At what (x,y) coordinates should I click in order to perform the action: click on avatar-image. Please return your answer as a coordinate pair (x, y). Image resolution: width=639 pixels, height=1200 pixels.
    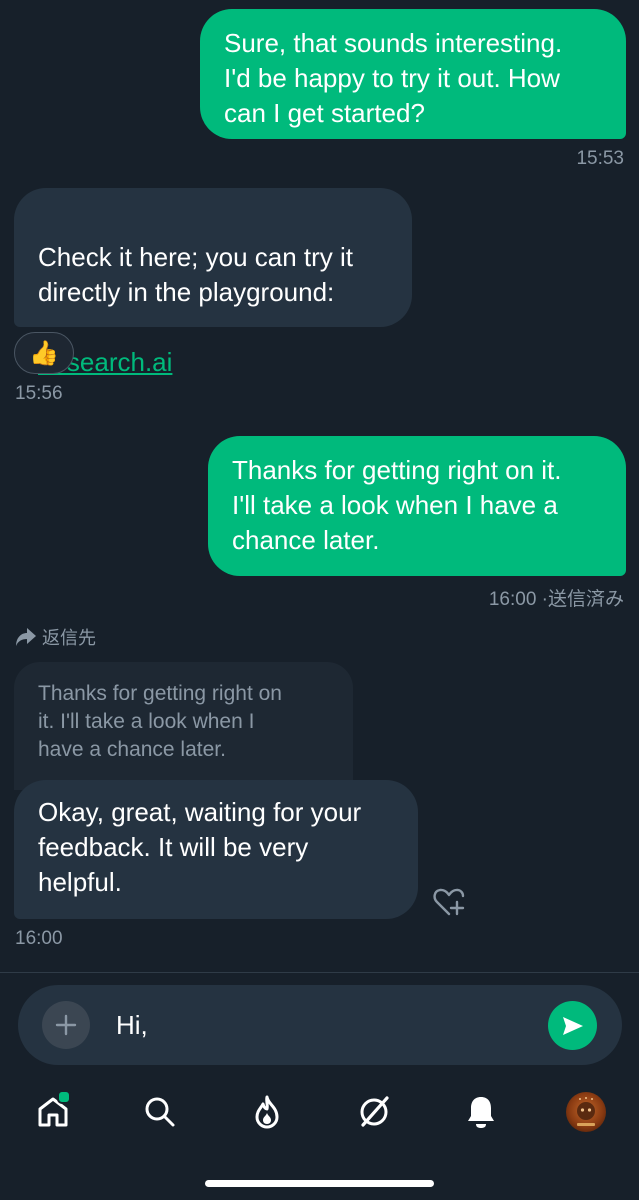
    Looking at the image, I should click on (586, 1111).